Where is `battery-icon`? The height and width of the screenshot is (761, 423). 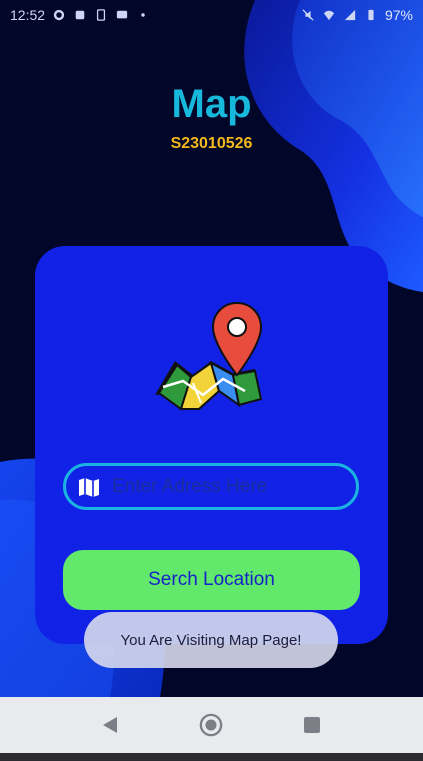 battery-icon is located at coordinates (371, 15).